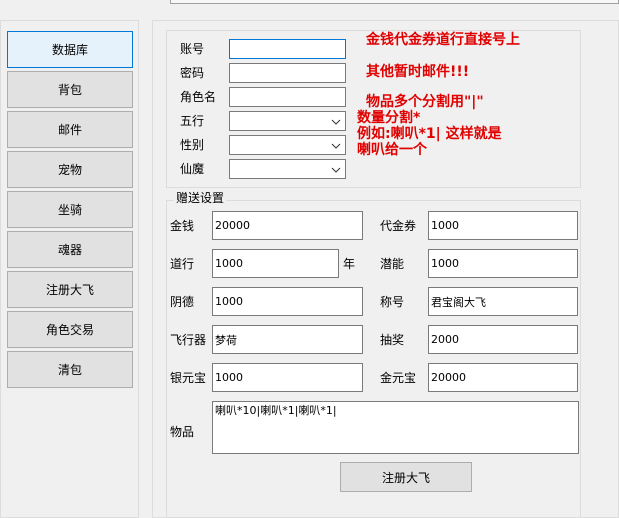 This screenshot has width=619, height=518. What do you see at coordinates (349, 264) in the screenshot?
I see `daoxing-unit: 年` at bounding box center [349, 264].